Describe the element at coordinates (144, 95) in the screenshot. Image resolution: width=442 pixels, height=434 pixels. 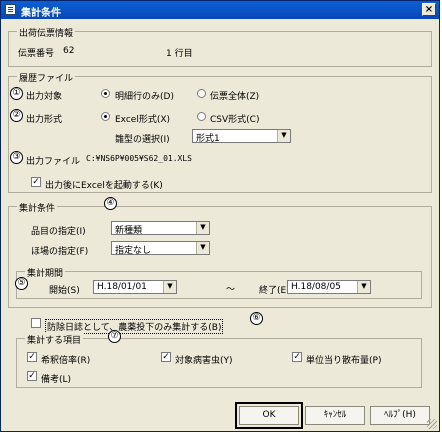
I see `target-detail-label: 明細行のみ(D)` at that location.